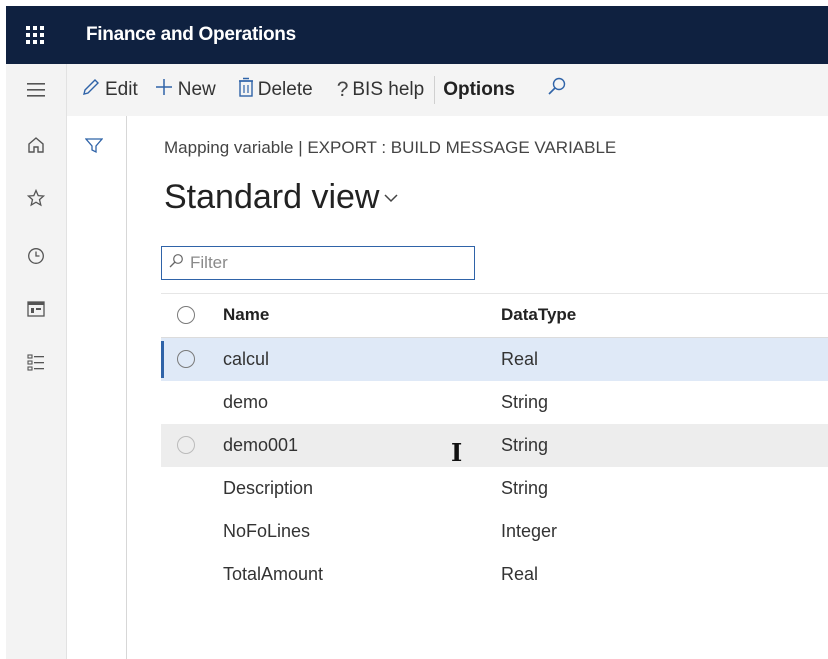 The height and width of the screenshot is (659, 828). I want to click on menu-icon, so click(36, 90).